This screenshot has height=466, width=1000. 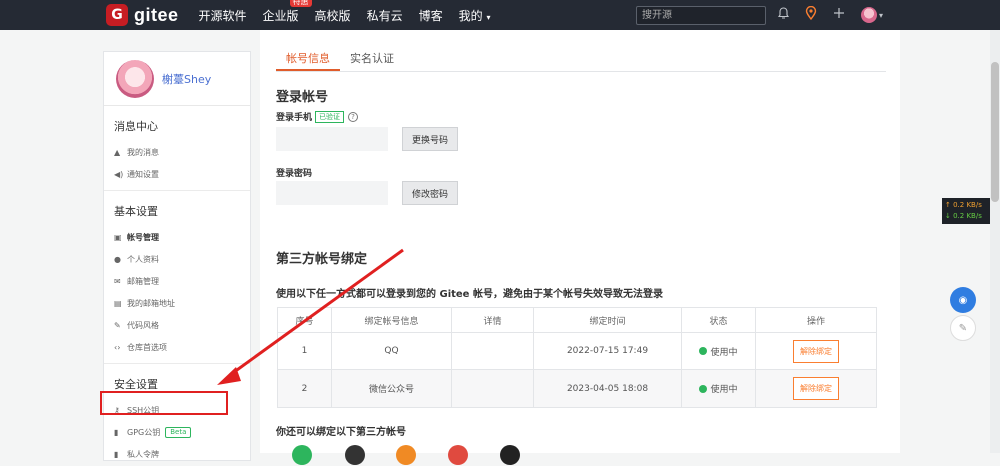 What do you see at coordinates (117, 281) in the screenshot?
I see `mail-icon: ✉` at bounding box center [117, 281].